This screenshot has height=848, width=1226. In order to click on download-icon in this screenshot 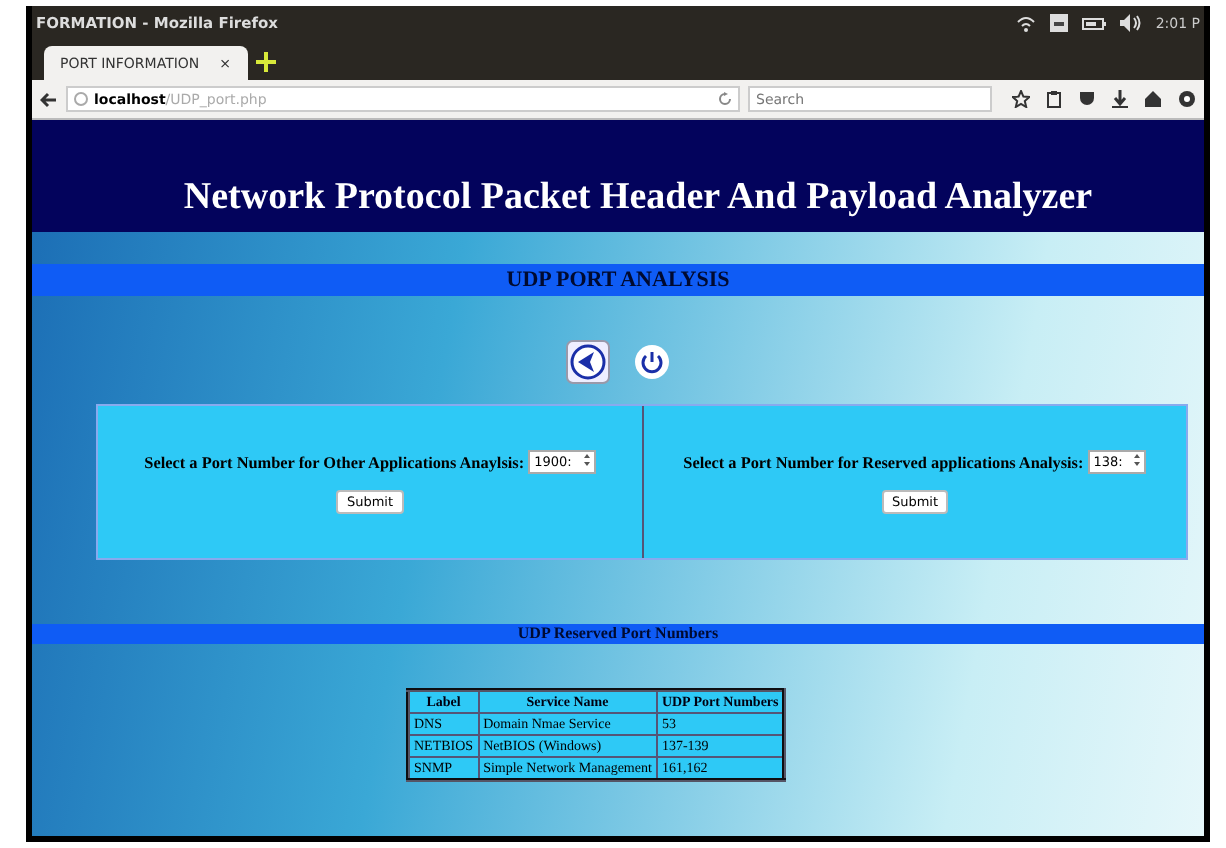, I will do `click(1120, 99)`.